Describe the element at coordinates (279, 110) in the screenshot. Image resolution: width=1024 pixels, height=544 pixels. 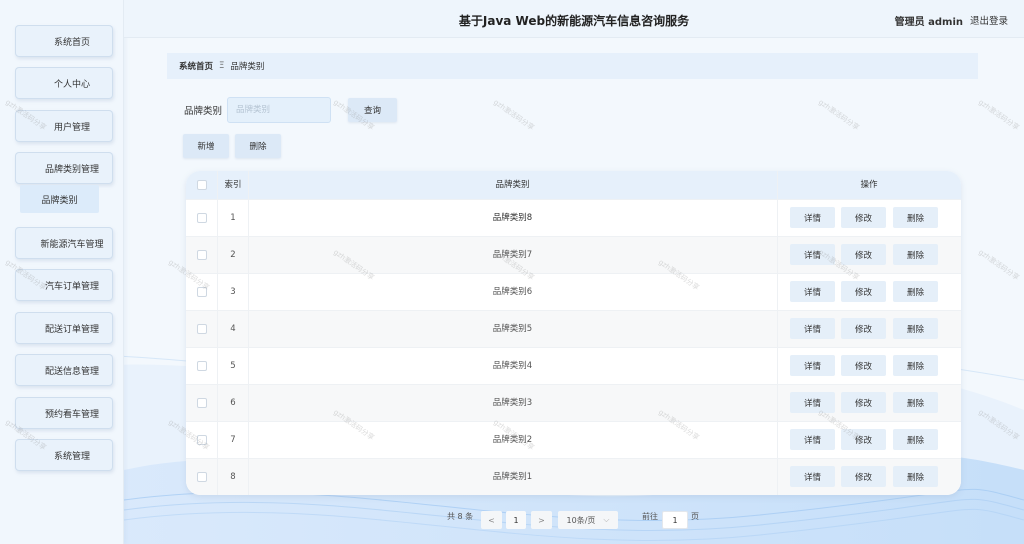
I see `search-input` at that location.